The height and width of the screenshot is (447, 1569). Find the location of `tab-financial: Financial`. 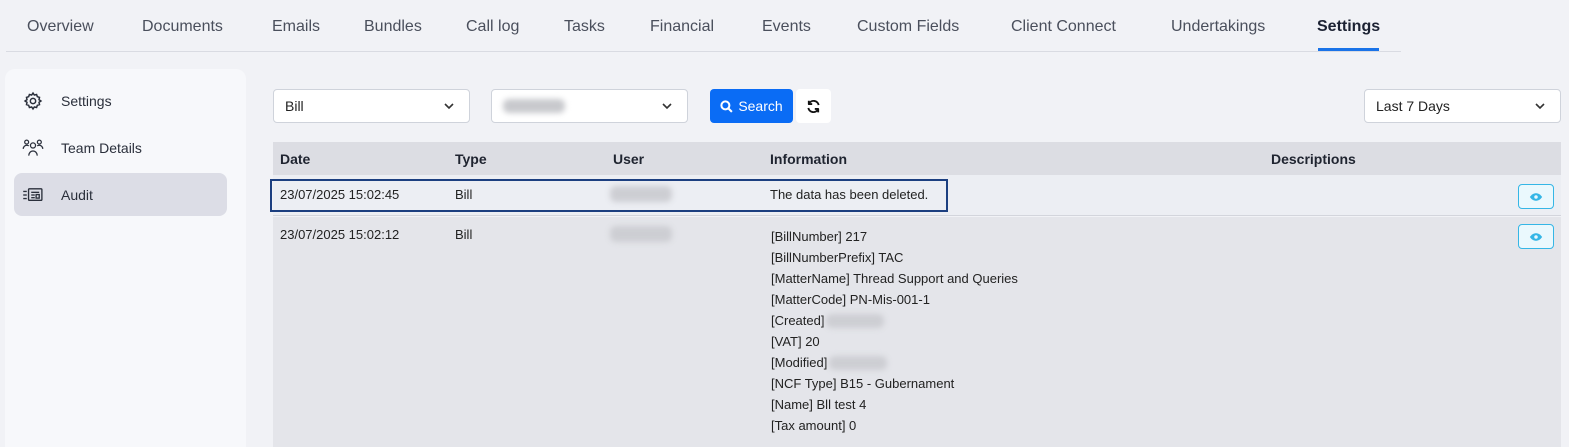

tab-financial: Financial is located at coordinates (682, 27).